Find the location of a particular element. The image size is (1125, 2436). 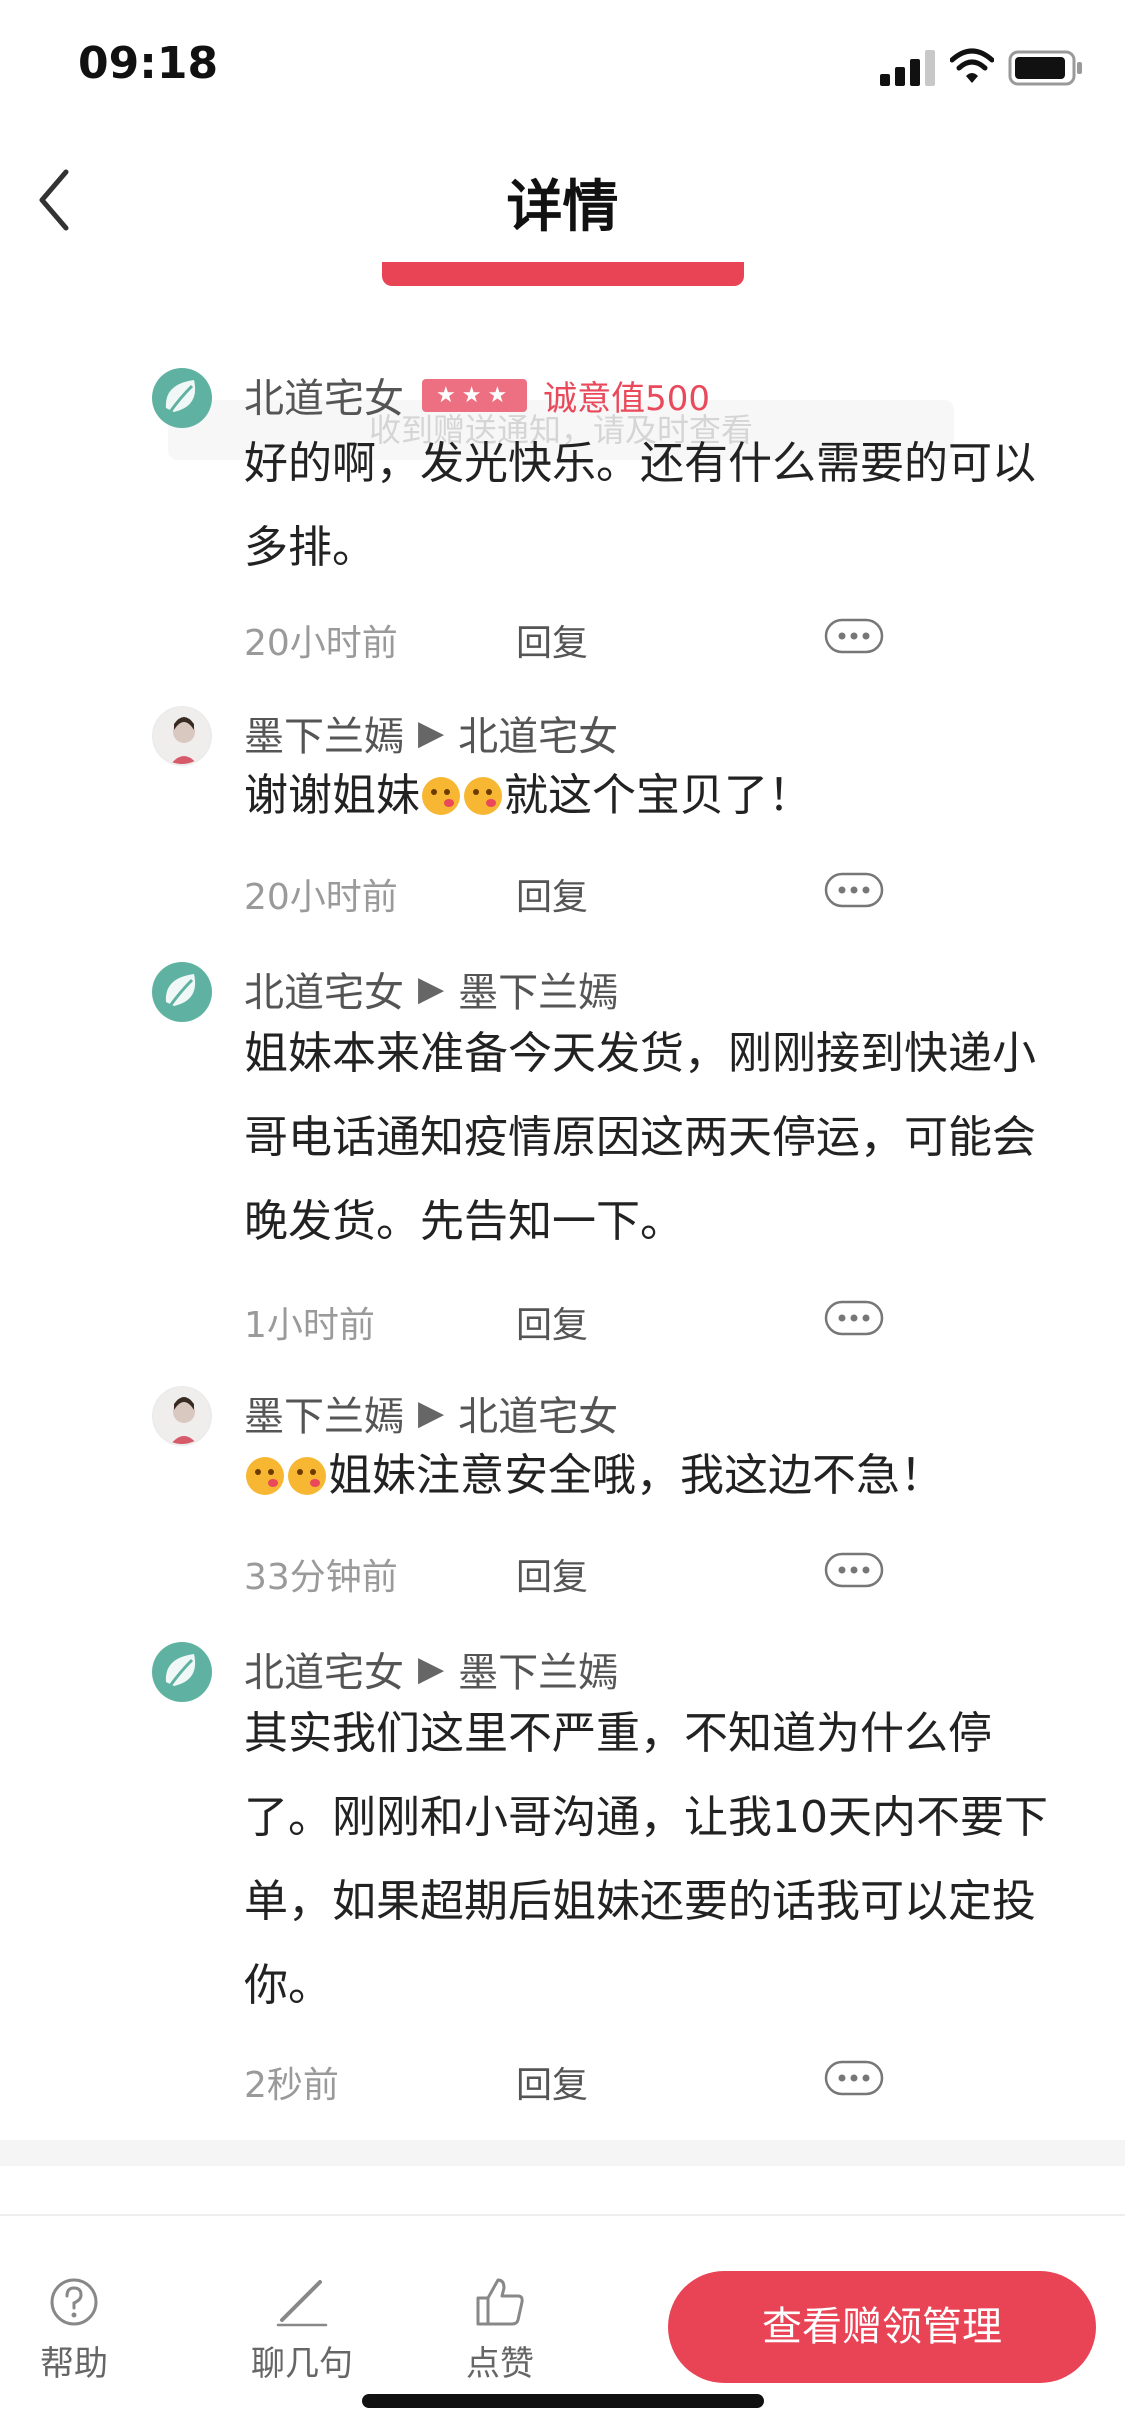

chat-label: 聊几句 is located at coordinates (302, 2364).